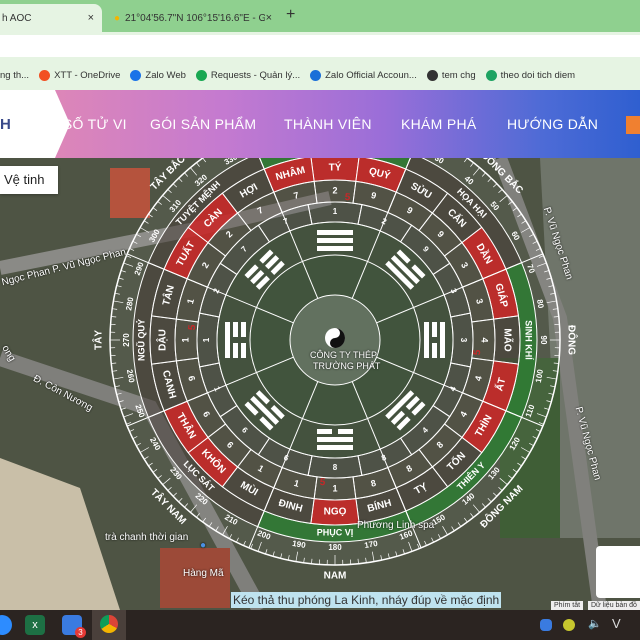 This screenshot has width=640, height=640. Describe the element at coordinates (335, 532) in the screenshot. I see `star-label: PHỤC VỊ` at that location.